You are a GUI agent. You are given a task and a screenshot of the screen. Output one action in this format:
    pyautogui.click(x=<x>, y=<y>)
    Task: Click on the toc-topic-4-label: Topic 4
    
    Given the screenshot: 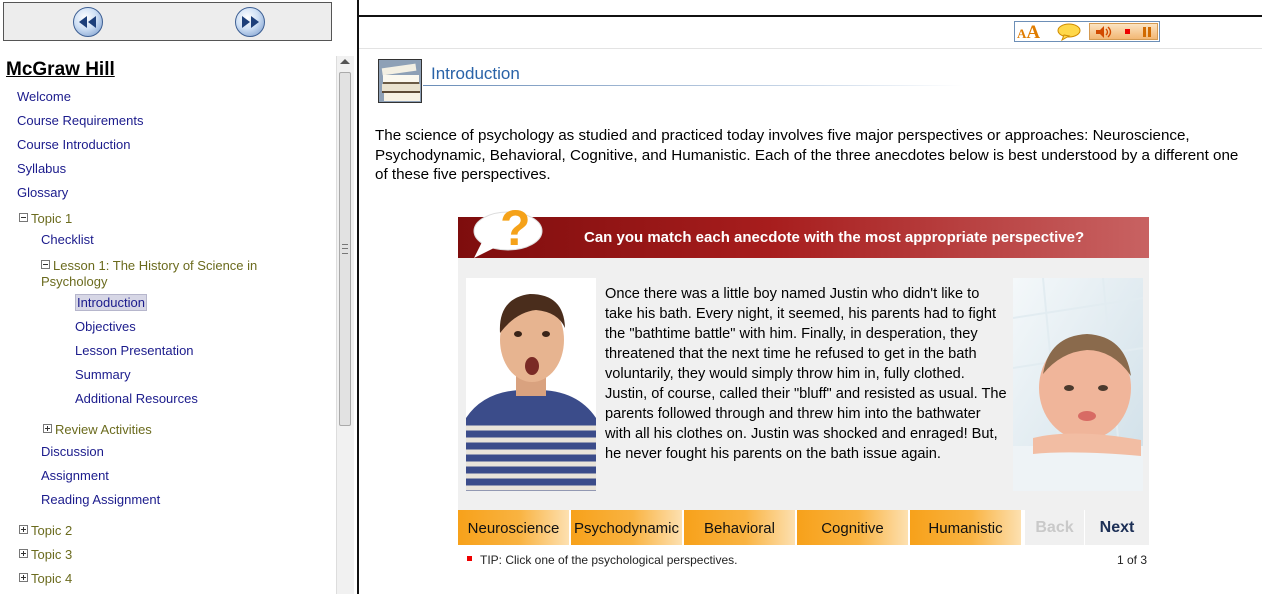 What is the action you would take?
    pyautogui.click(x=52, y=578)
    